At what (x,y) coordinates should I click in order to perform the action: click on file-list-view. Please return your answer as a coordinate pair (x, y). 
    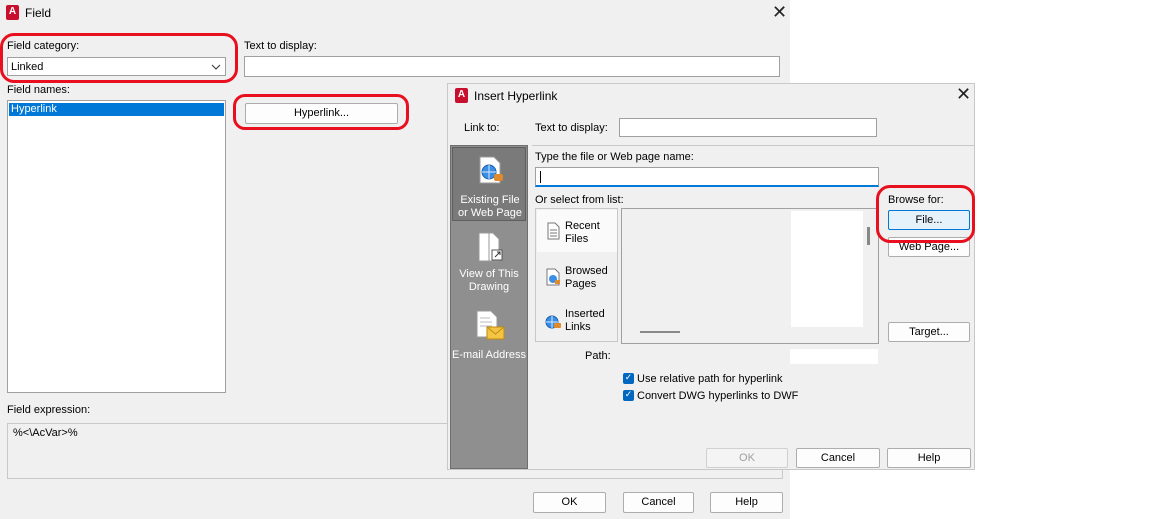
    Looking at the image, I should click on (750, 276).